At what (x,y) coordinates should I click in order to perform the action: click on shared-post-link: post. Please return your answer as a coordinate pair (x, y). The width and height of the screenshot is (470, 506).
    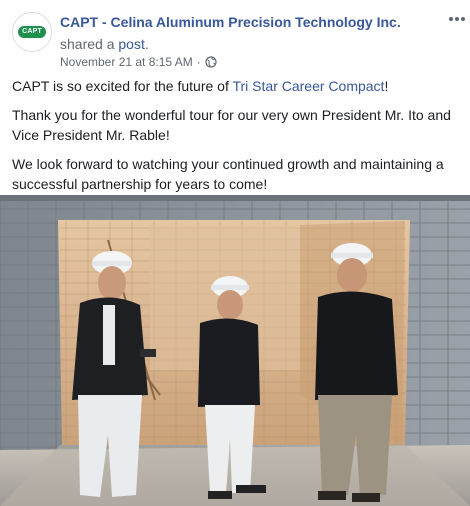
    Looking at the image, I should click on (131, 44).